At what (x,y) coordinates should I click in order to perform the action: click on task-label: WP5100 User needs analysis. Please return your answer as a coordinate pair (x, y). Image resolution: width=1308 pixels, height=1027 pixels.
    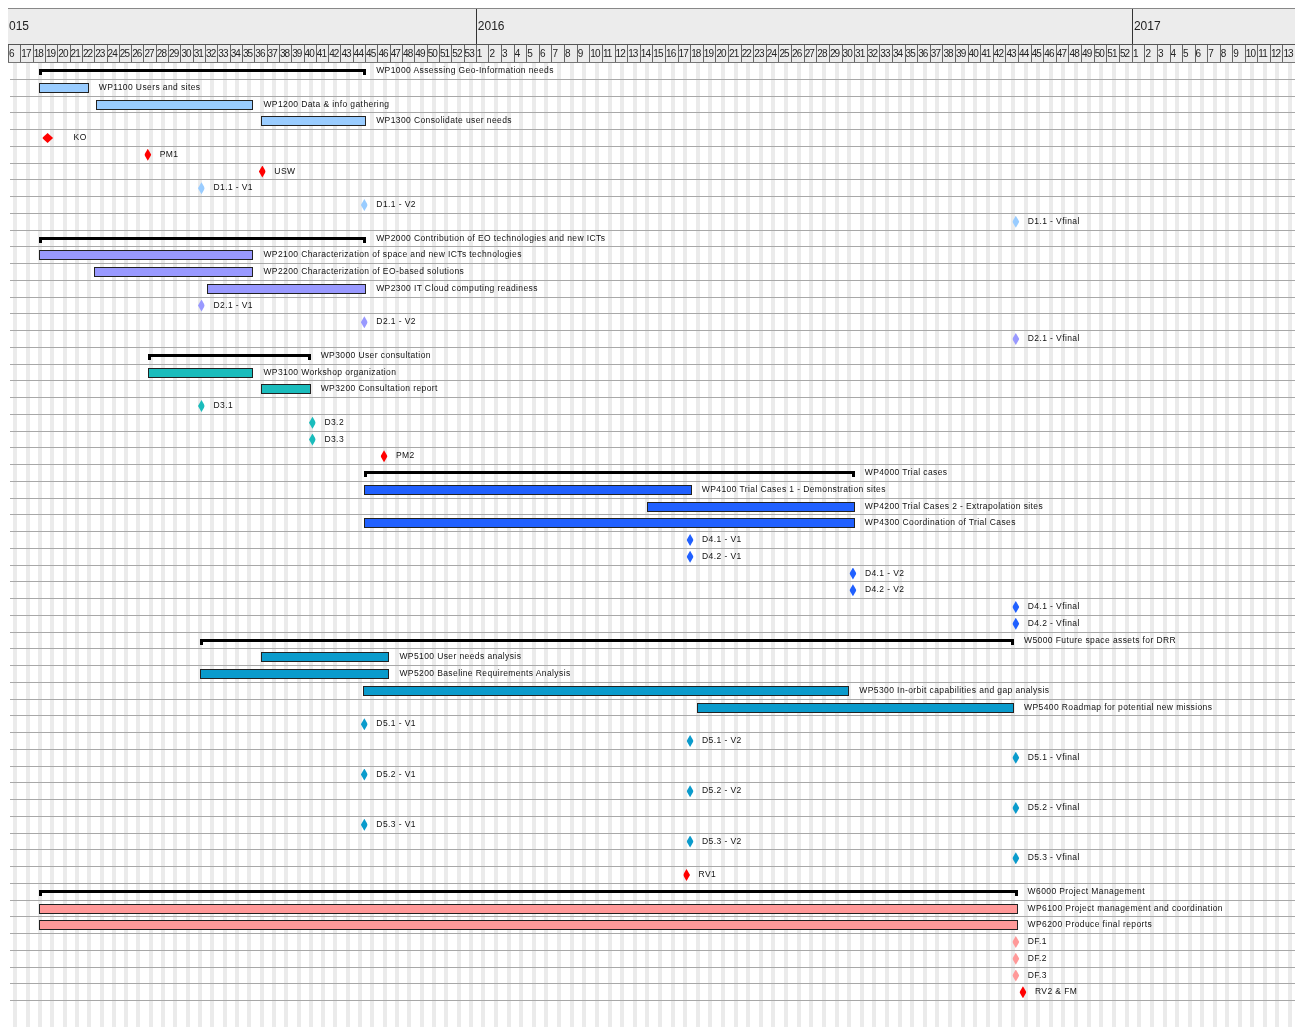
    Looking at the image, I should click on (460, 657).